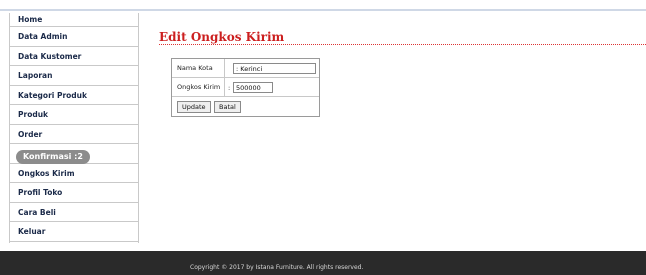 The image size is (646, 275). What do you see at coordinates (229, 88) in the screenshot?
I see `ongkos-colon: :` at bounding box center [229, 88].